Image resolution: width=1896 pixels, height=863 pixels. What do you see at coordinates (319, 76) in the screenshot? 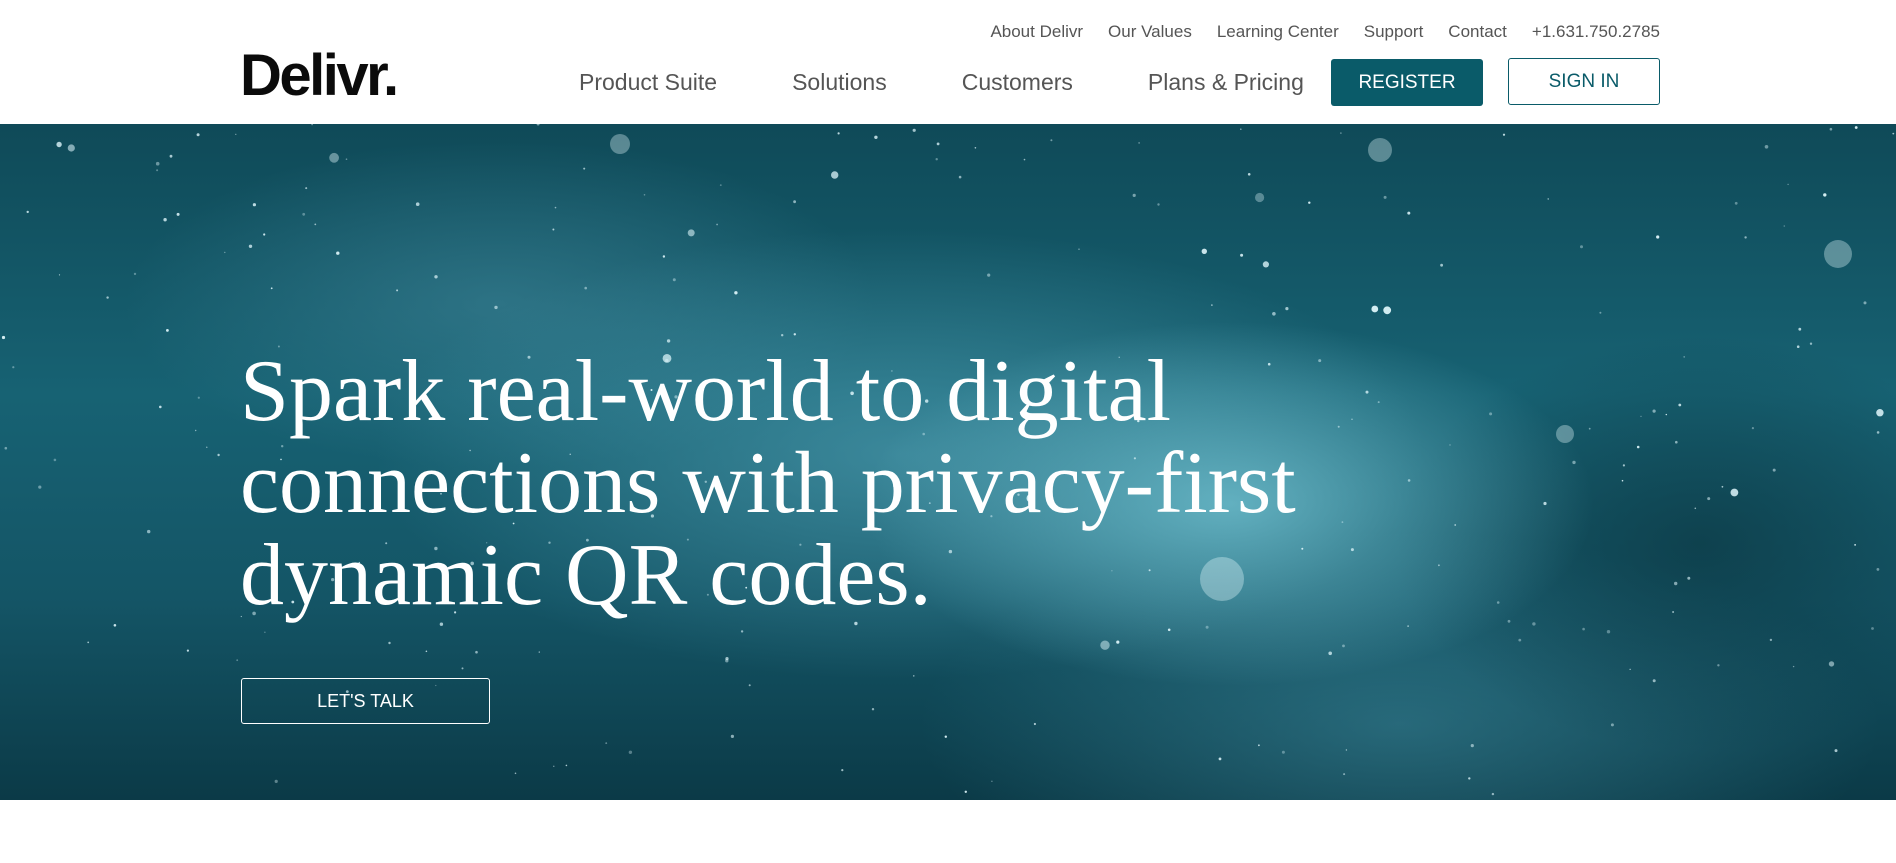
I see `delivr-logo: Delivr.` at bounding box center [319, 76].